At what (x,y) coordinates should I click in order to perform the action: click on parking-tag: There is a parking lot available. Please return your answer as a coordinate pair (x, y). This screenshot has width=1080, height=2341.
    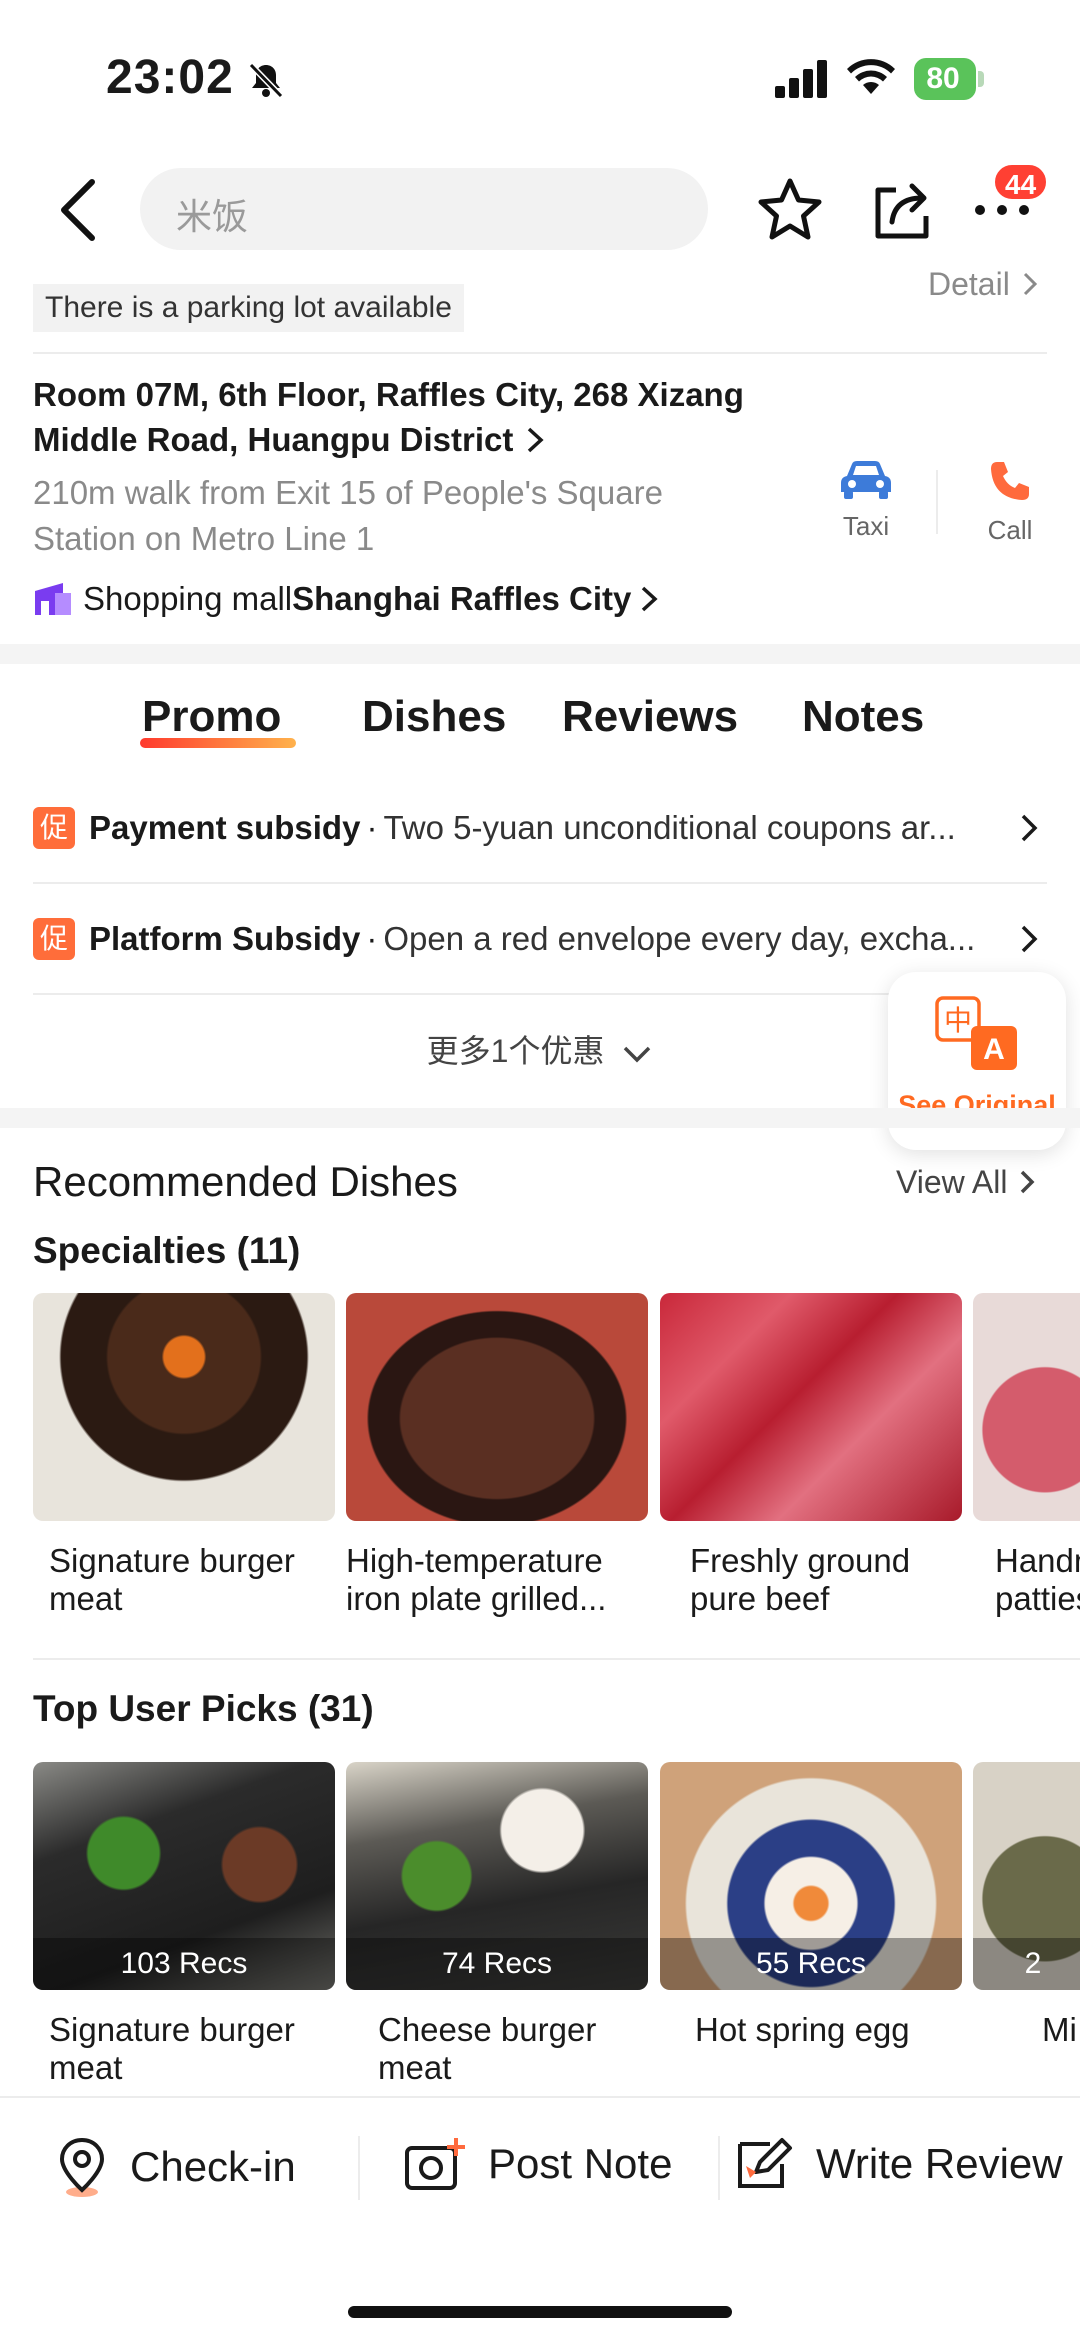
    Looking at the image, I should click on (248, 308).